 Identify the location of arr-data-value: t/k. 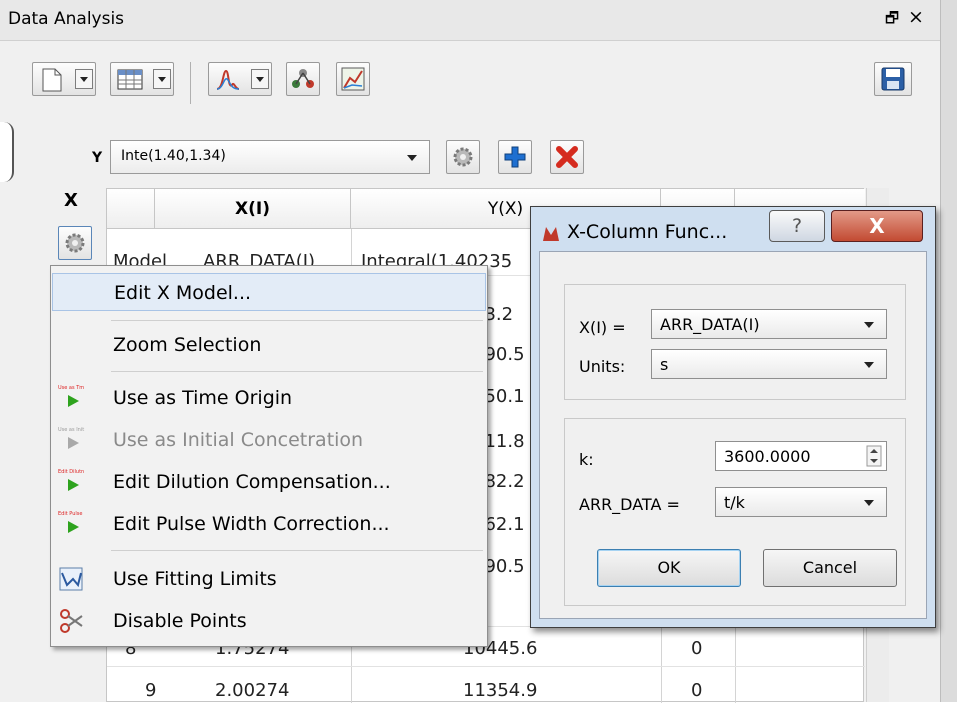
(734, 502).